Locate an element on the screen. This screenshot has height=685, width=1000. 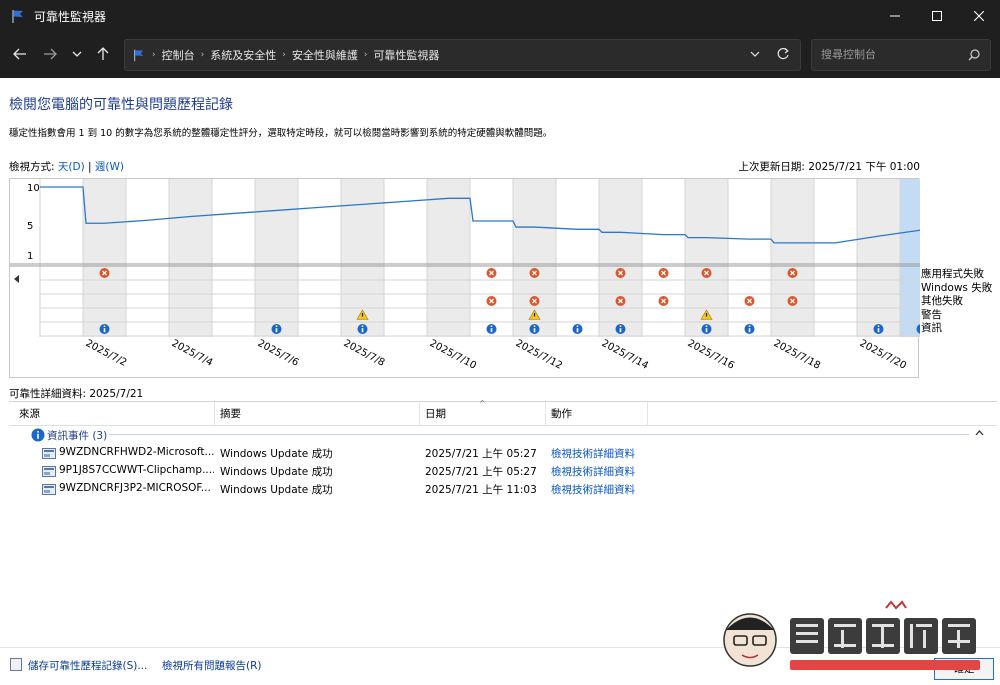
view-by-week-link: 週(W) is located at coordinates (109, 167).